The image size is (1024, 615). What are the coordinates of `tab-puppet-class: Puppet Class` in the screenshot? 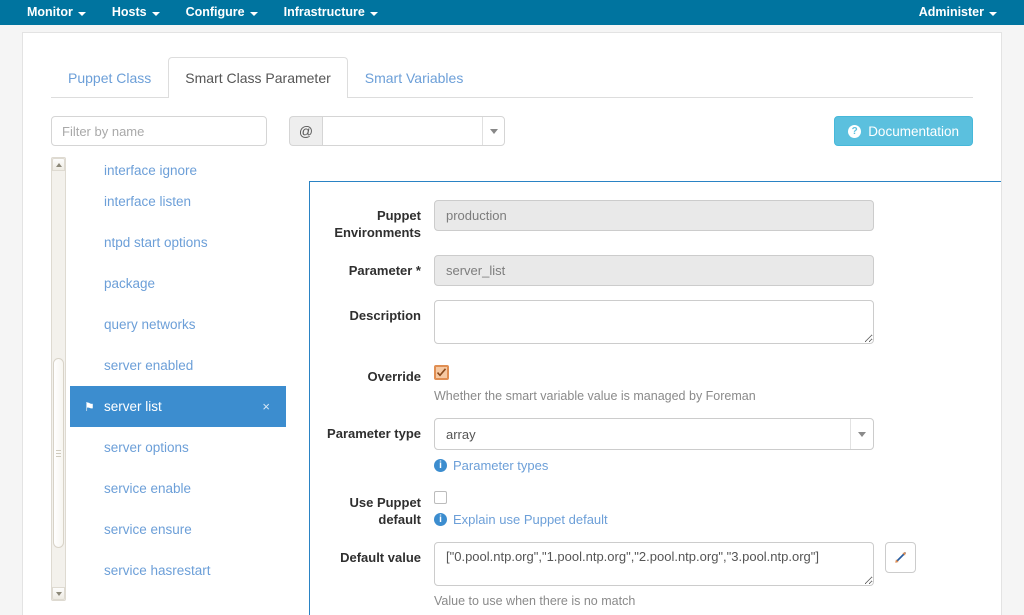 It's located at (109, 77).